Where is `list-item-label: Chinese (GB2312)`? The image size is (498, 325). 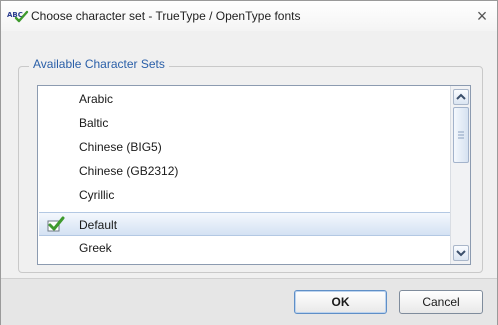
list-item-label: Chinese (GB2312) is located at coordinates (129, 171).